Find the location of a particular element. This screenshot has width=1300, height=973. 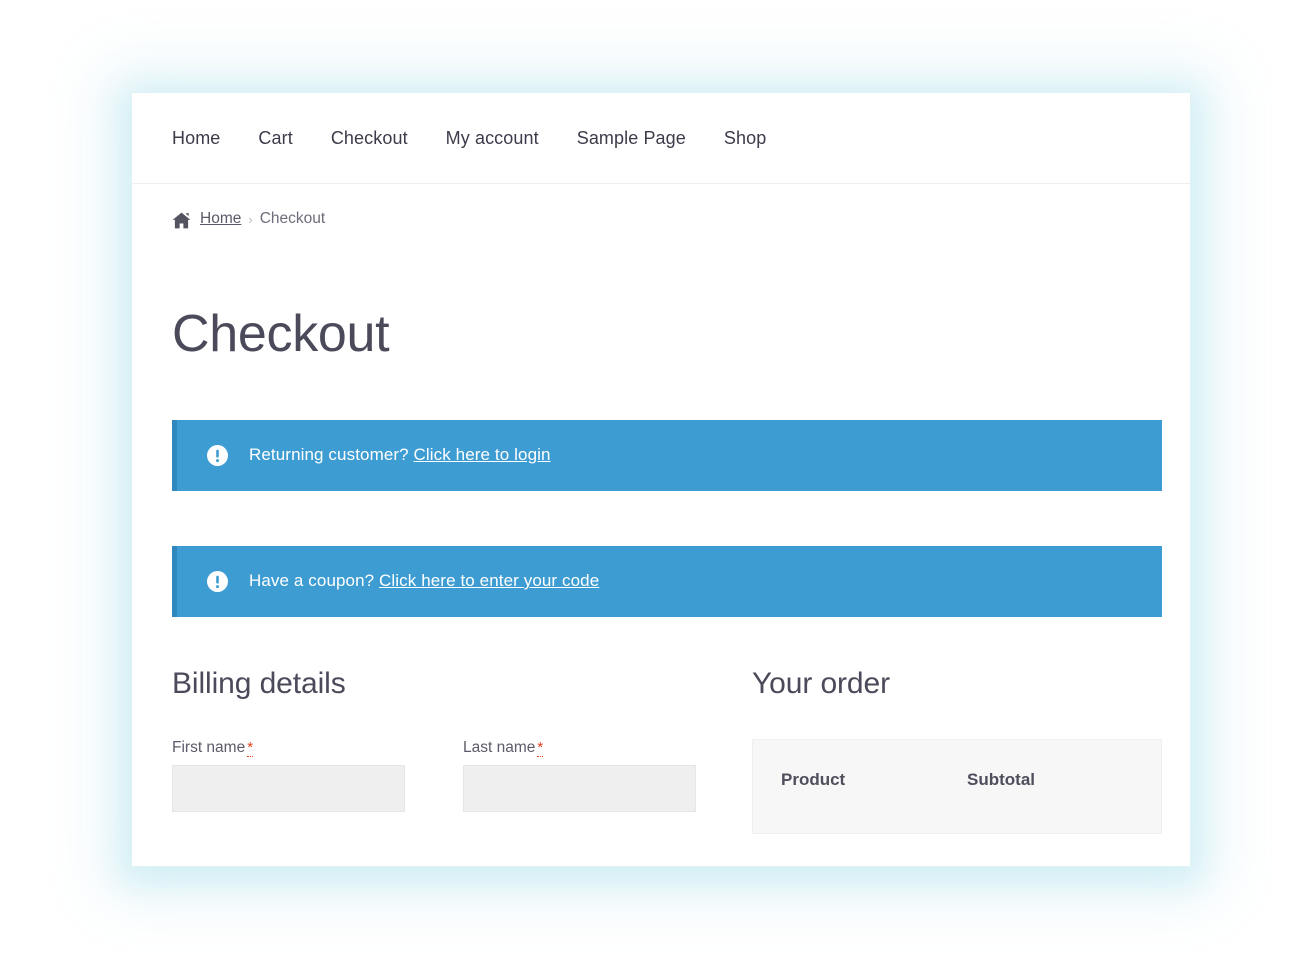

name-field-row: First name * Last name * is located at coordinates (444, 775).